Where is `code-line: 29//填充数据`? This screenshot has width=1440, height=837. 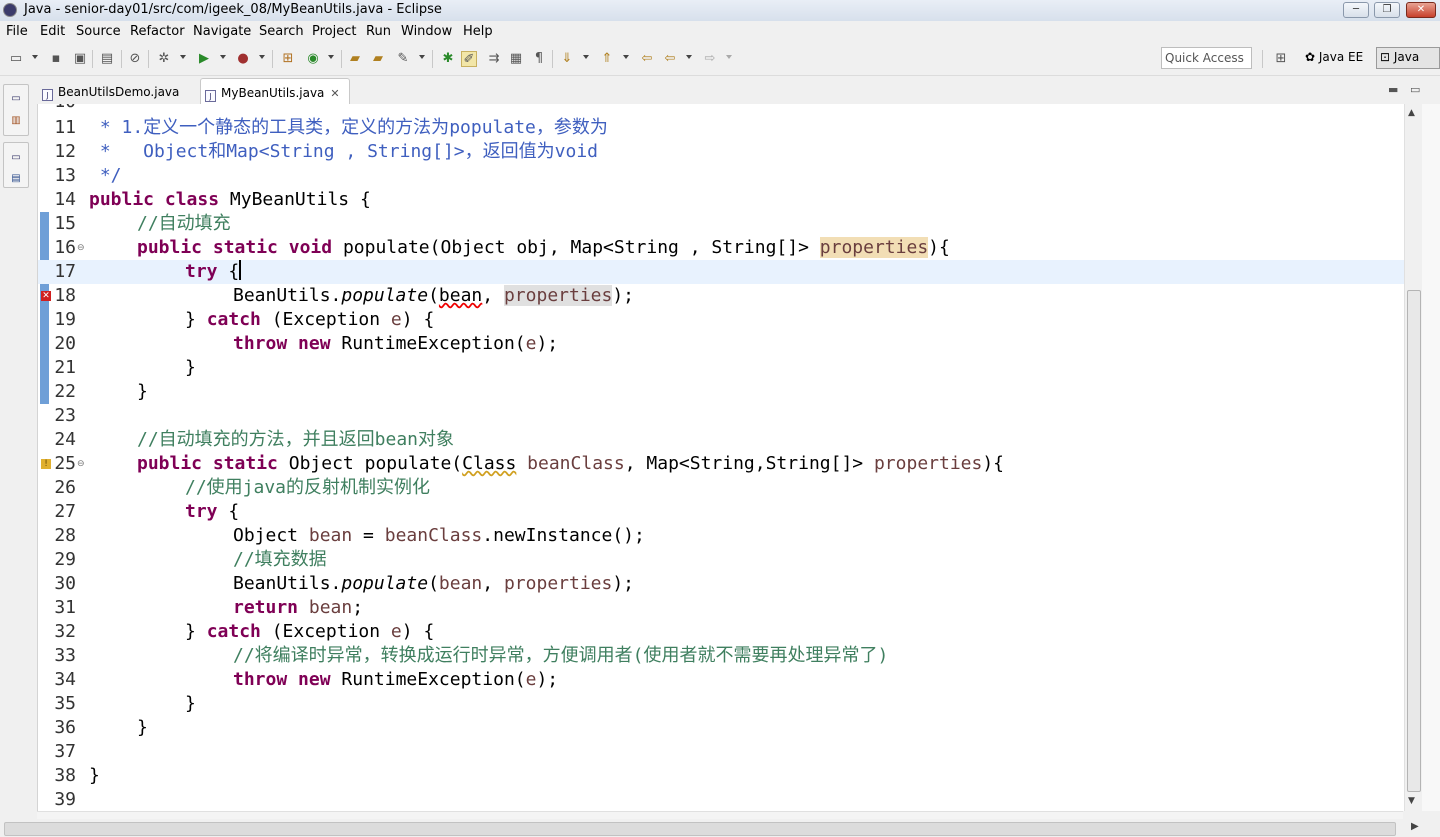 code-line: 29//填充数据 is located at coordinates (190, 559).